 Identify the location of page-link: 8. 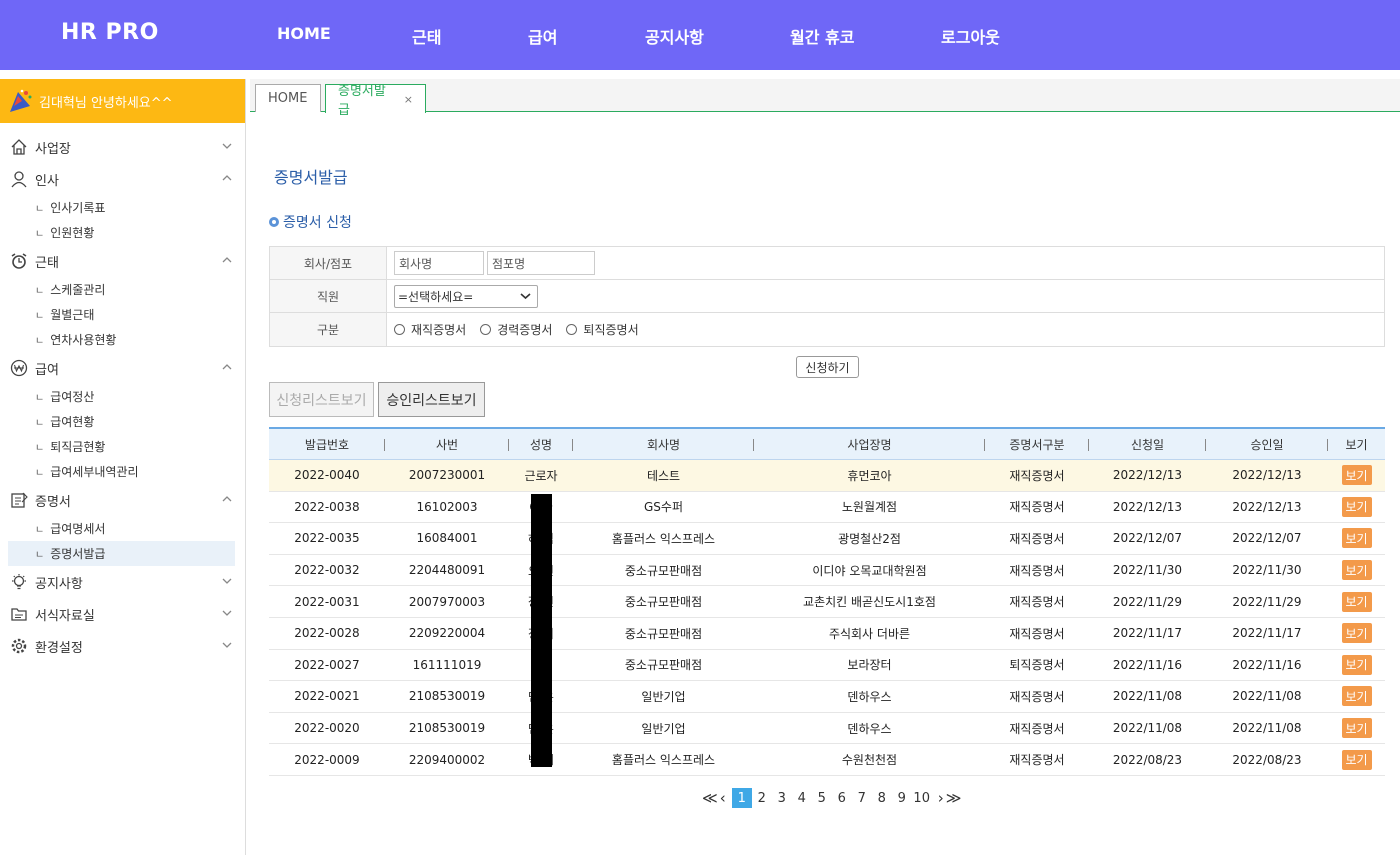
(882, 798).